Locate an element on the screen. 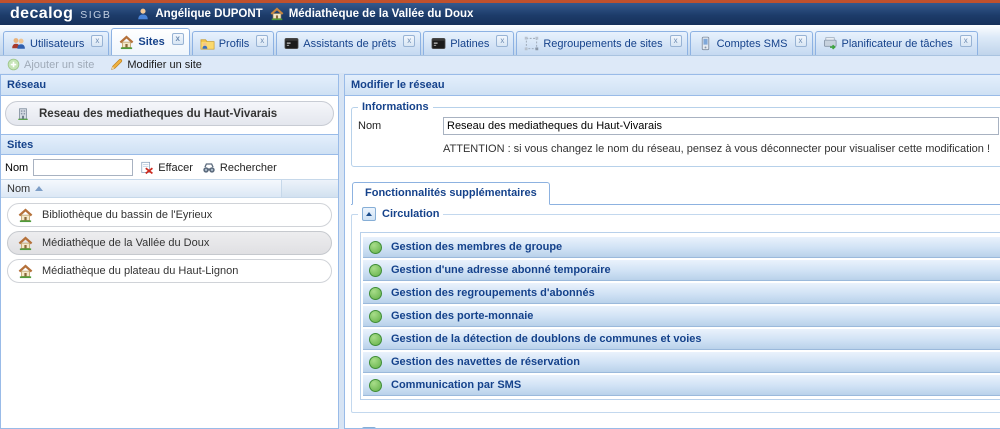 This screenshot has height=429, width=1000. column-header-nom: Nom is located at coordinates (141, 188).